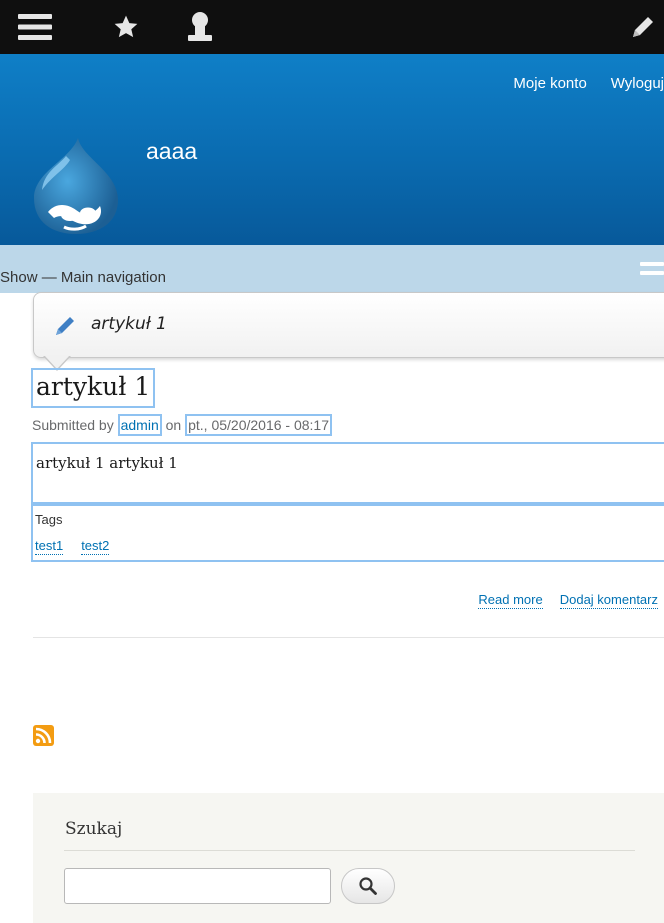 Image resolution: width=664 pixels, height=923 pixels. I want to click on article-title: artykuł 1, so click(93, 388).